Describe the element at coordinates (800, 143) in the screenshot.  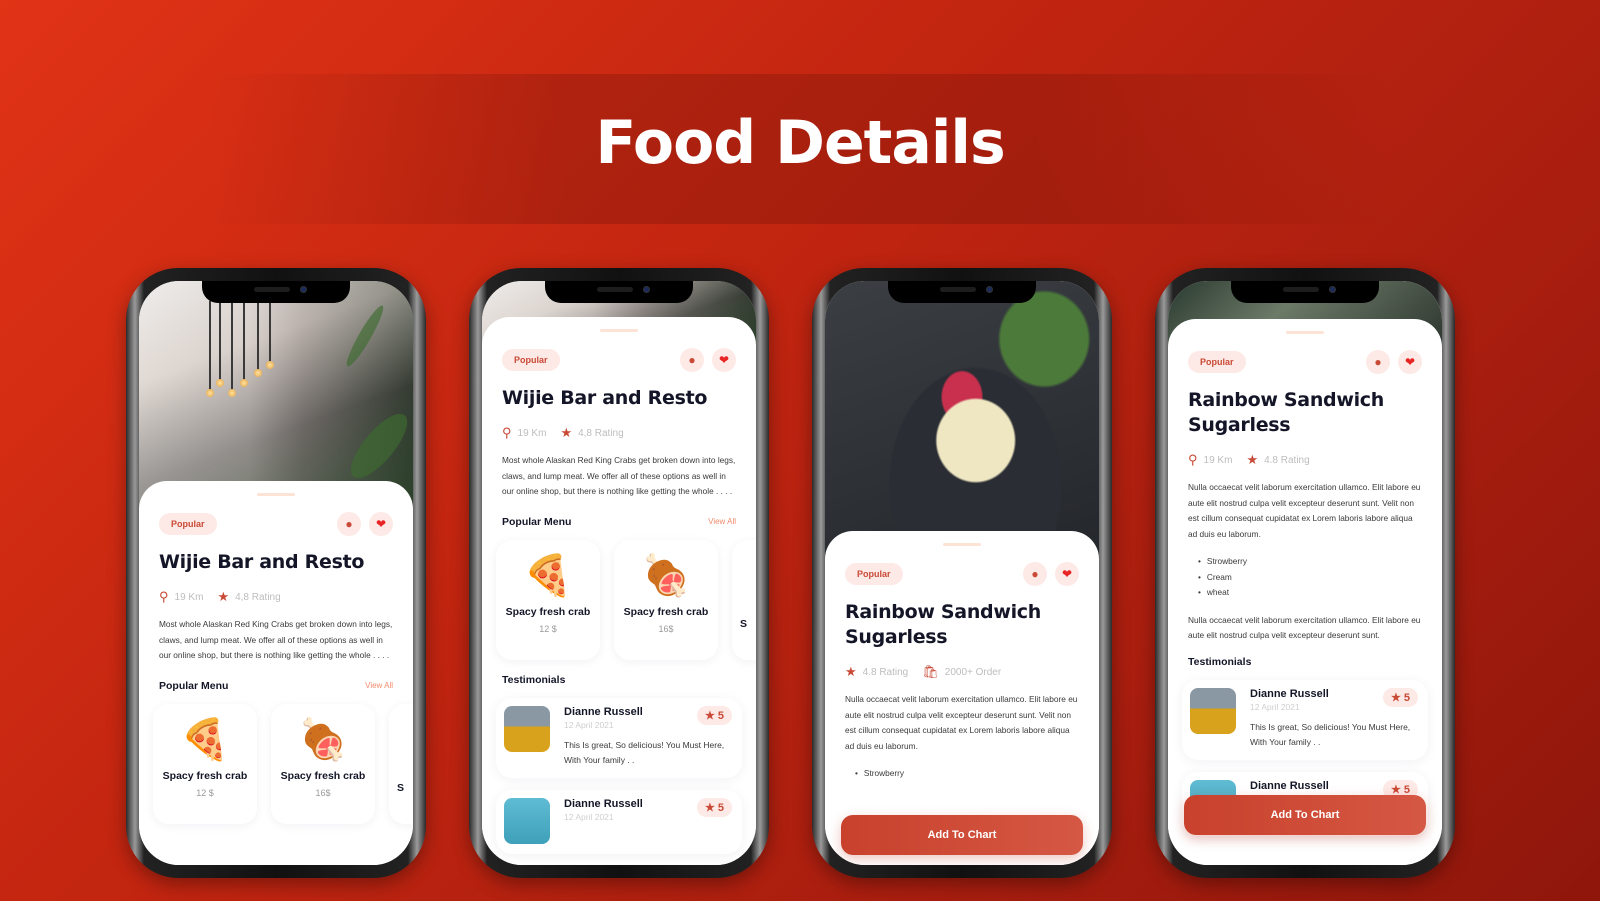
I see `page-title: Food Details` at that location.